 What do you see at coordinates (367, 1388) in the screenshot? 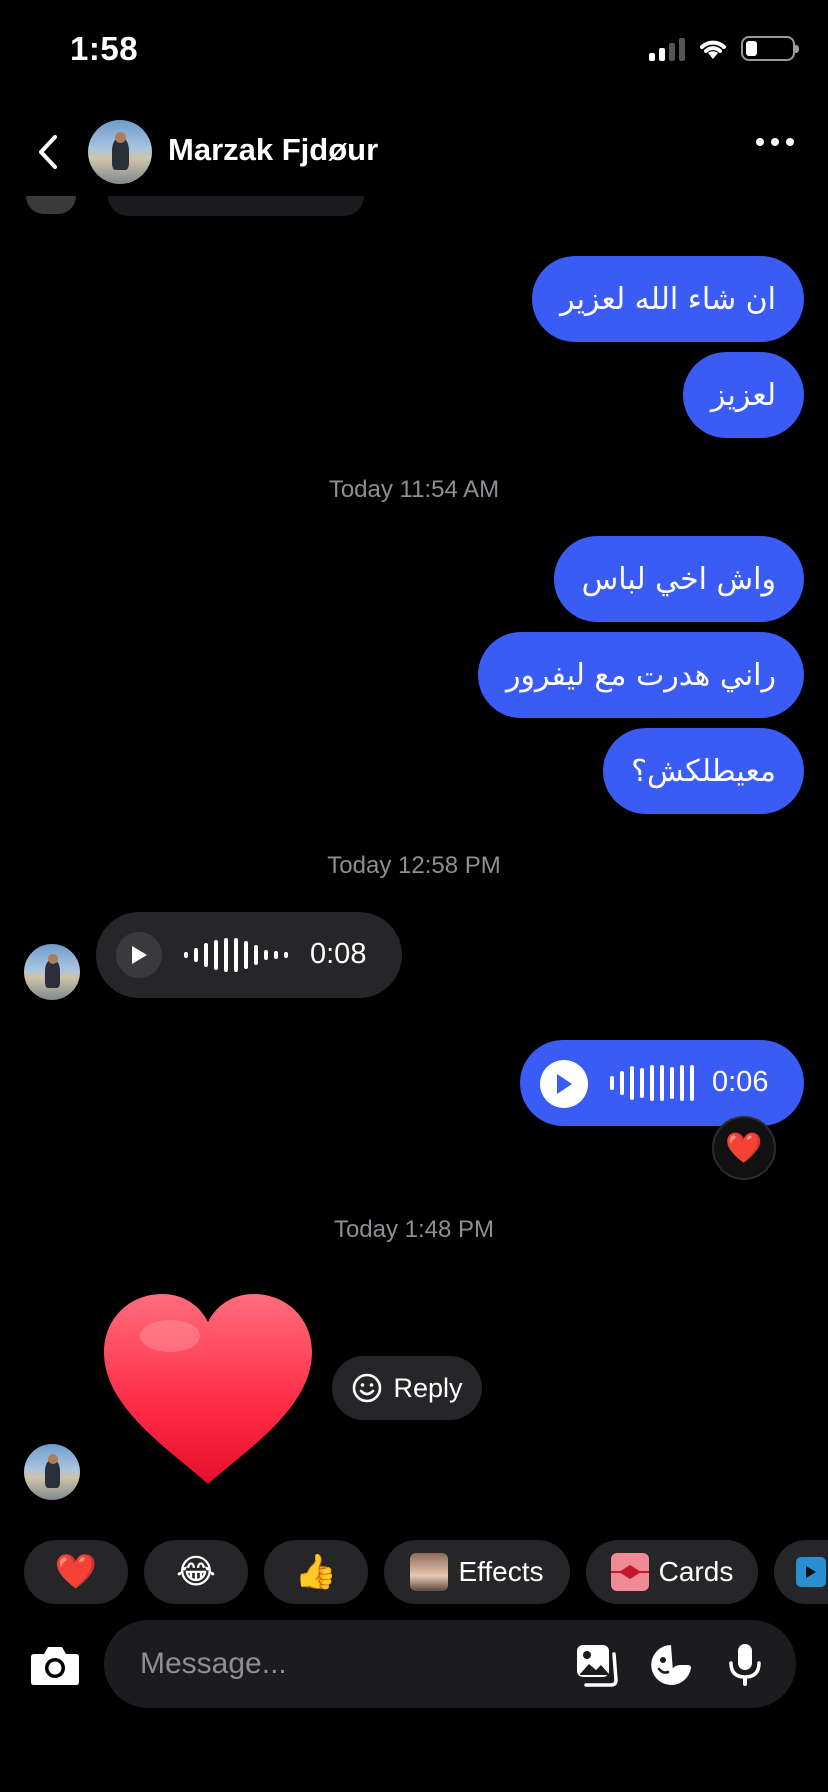
I see `smiley-icon` at bounding box center [367, 1388].